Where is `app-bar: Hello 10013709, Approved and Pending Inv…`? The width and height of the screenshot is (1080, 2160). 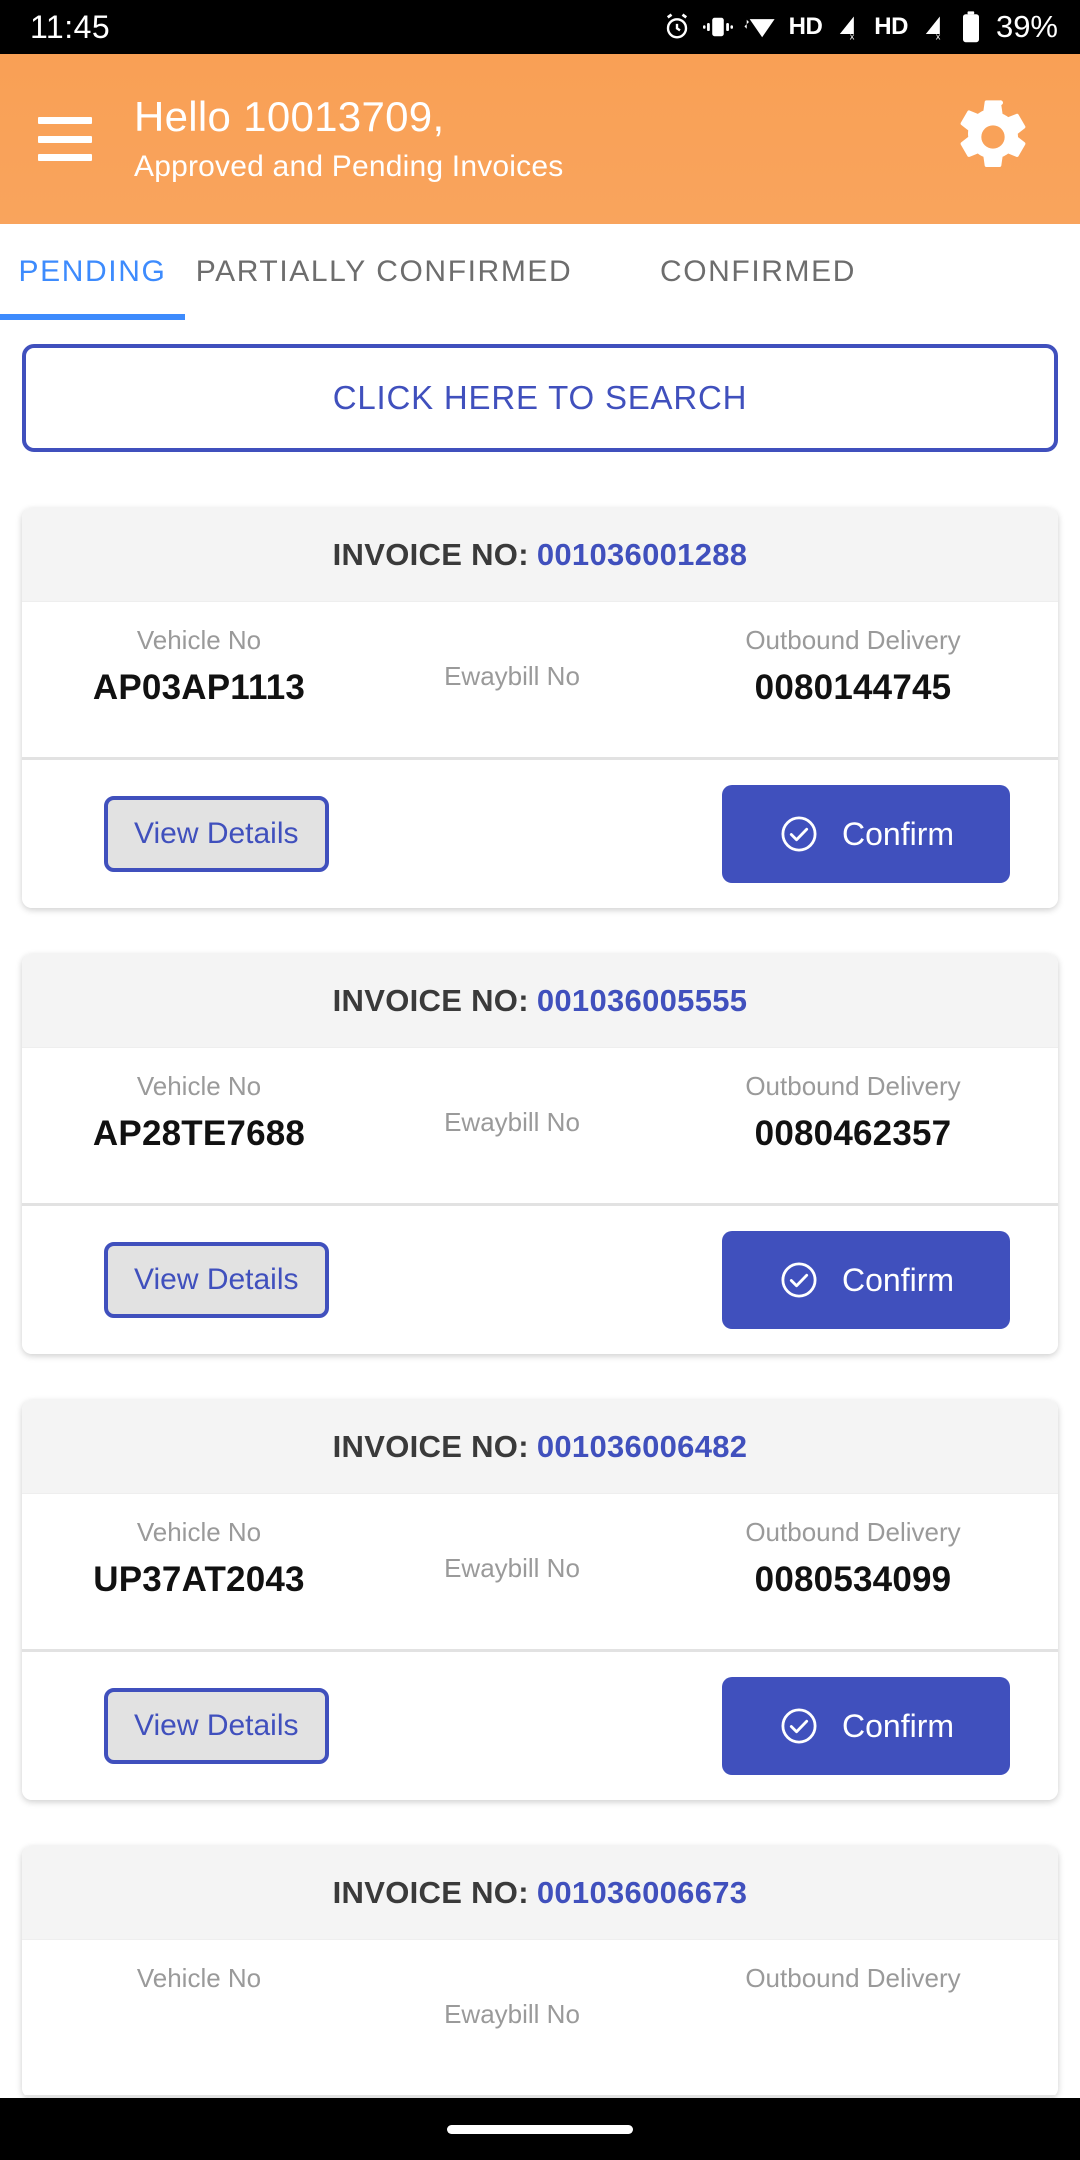 app-bar: Hello 10013709, Approved and Pending Inv… is located at coordinates (540, 139).